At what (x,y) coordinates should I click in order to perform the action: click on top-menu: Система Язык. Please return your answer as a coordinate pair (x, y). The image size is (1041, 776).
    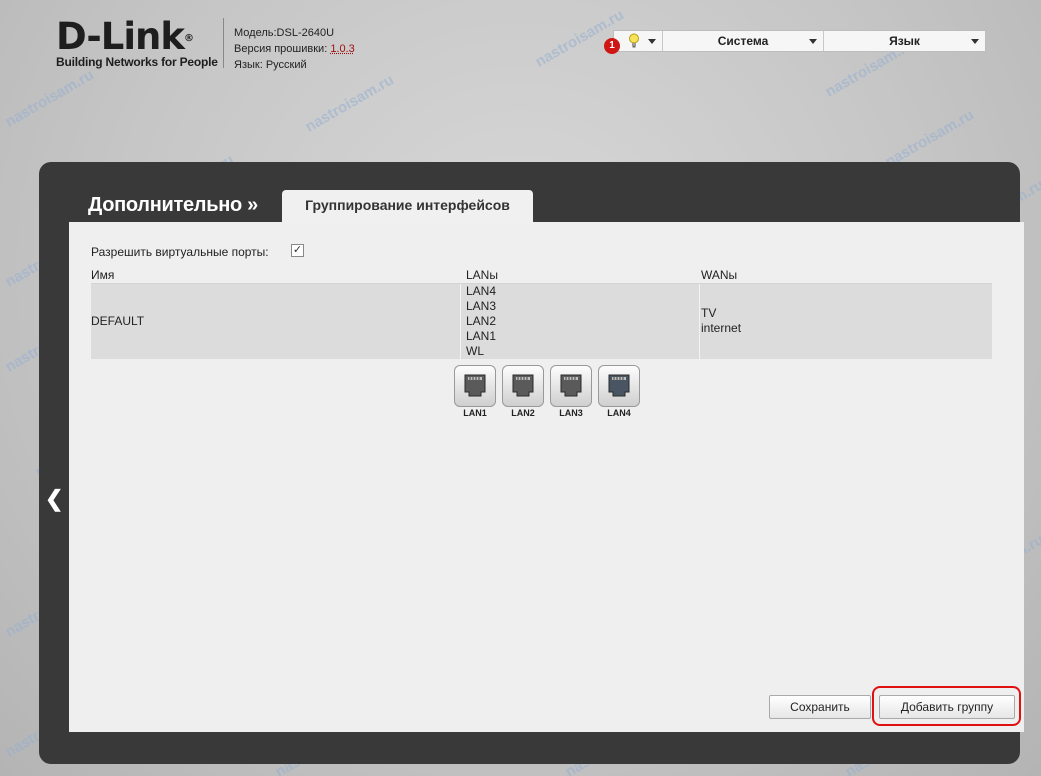
    Looking at the image, I should click on (799, 41).